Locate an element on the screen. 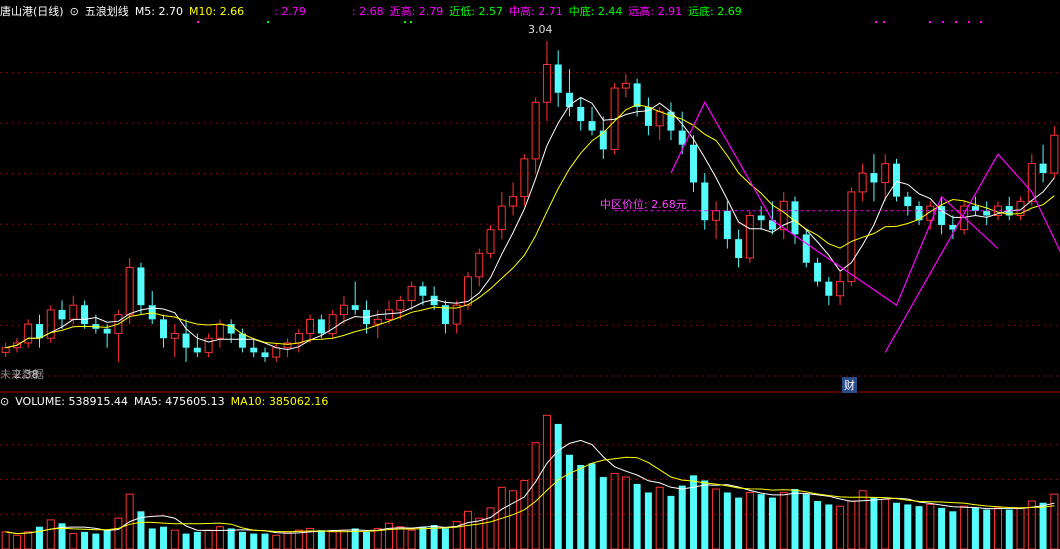 The image size is (1060, 549). near-low: 近低: 2.57 is located at coordinates (476, 11).